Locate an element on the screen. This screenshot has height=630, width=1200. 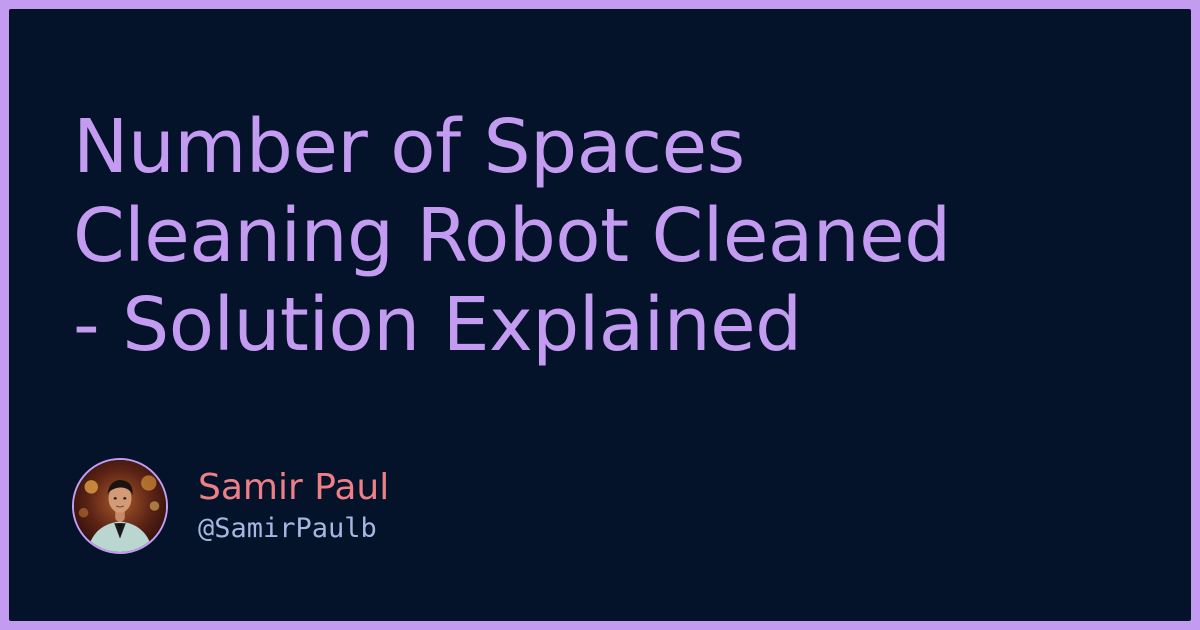
author-text: Samir Paul @SamirPaulb is located at coordinates (293, 506).